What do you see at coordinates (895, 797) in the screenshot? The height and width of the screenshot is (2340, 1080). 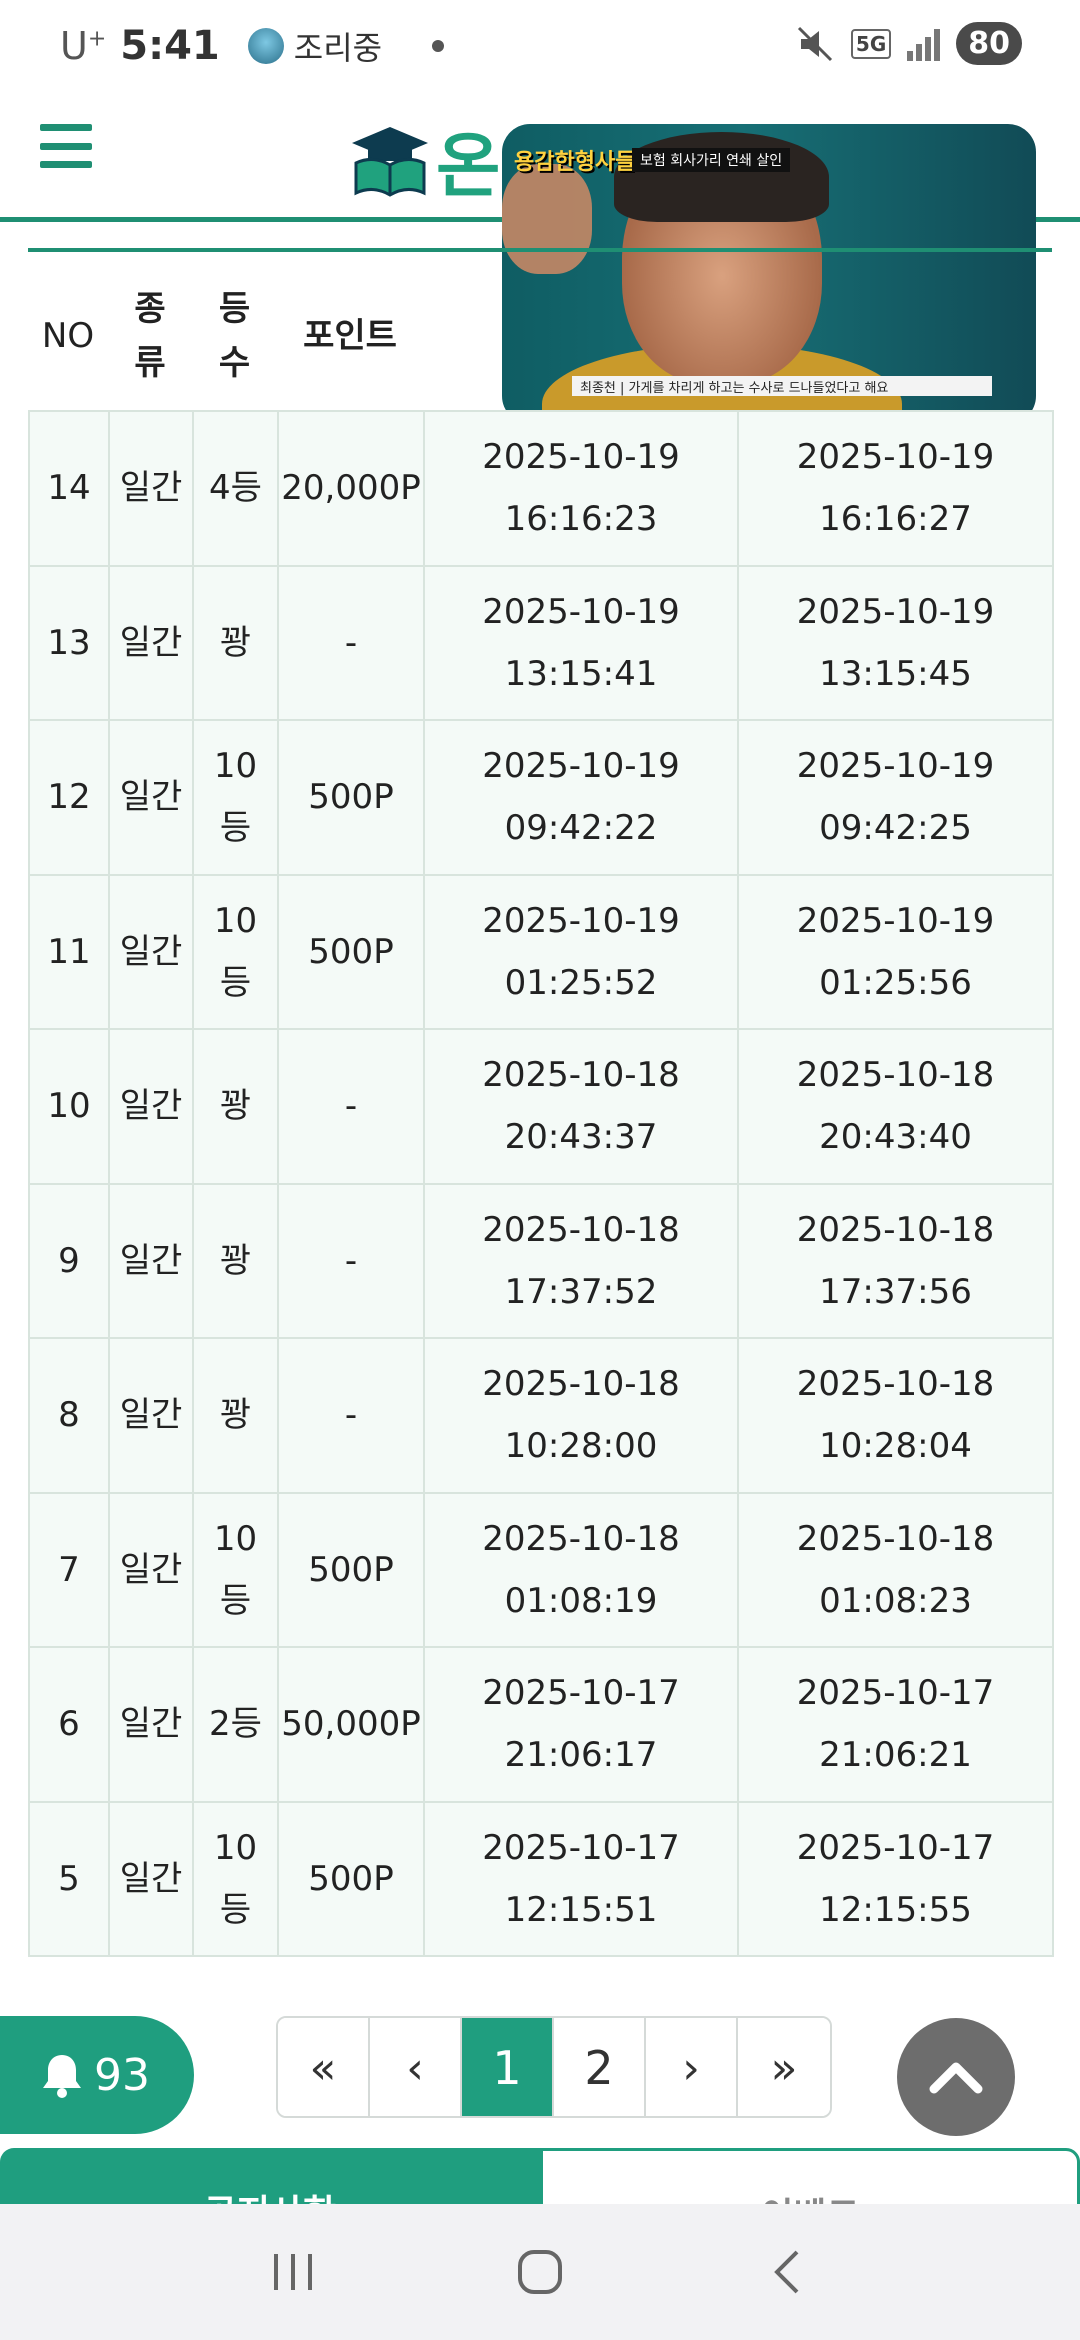 I see `row-datetime-end: 2025-10-19 09:42:25` at bounding box center [895, 797].